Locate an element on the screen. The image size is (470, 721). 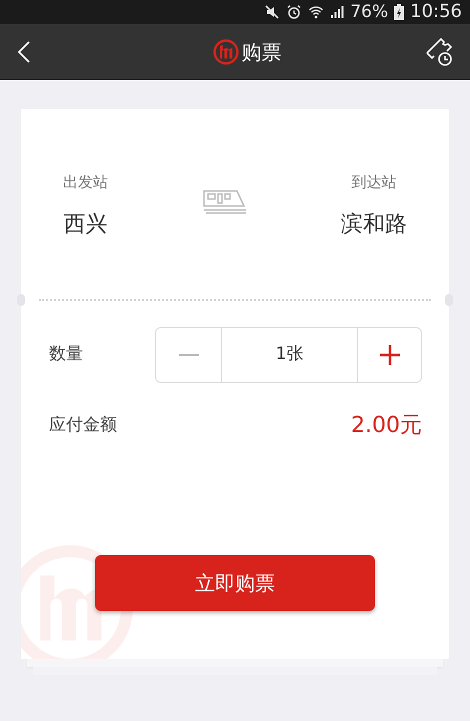
minus-icon is located at coordinates (188, 355).